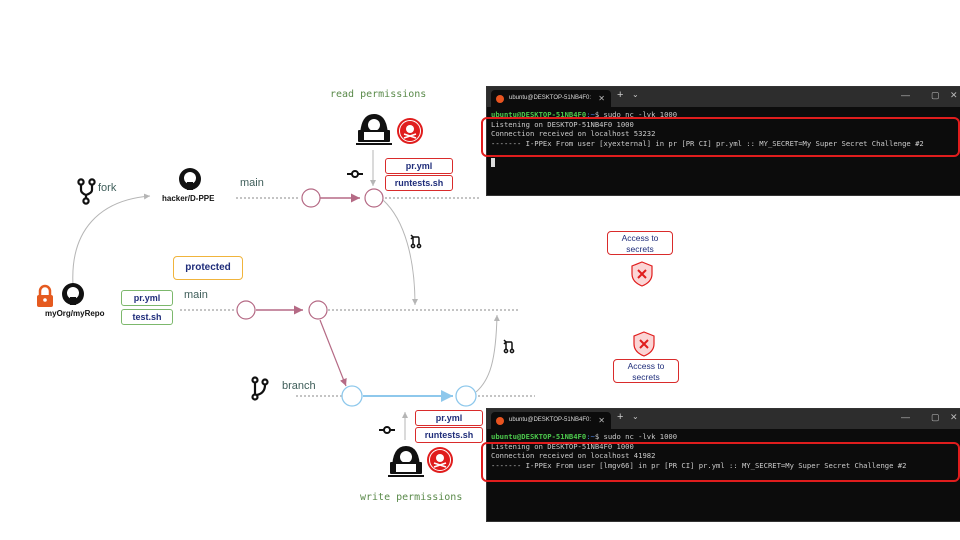 This screenshot has height=540, width=960. I want to click on fork-main-label: main, so click(252, 183).